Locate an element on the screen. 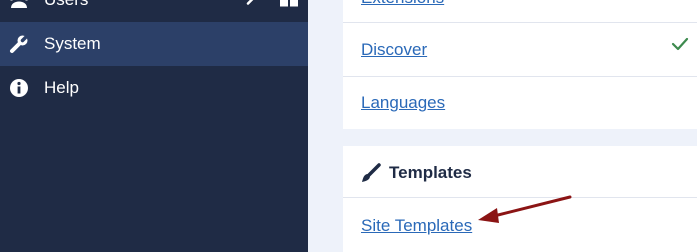  site-templates-link: Site Templates is located at coordinates (416, 226).